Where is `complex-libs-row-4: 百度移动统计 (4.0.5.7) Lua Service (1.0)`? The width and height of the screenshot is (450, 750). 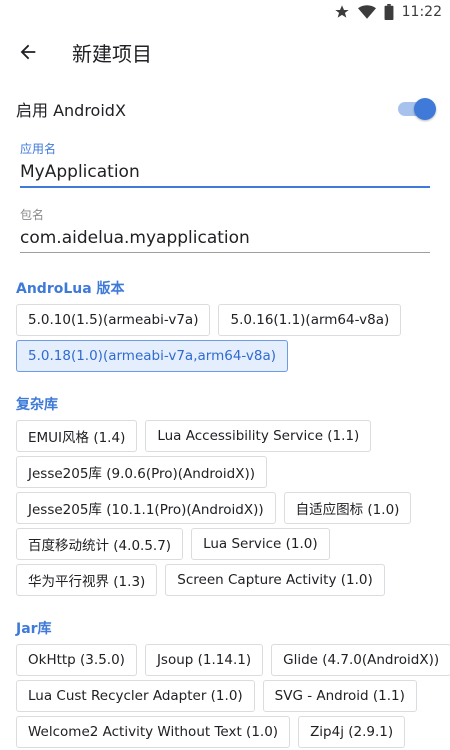
complex-libs-row-4: 百度移动统计 (4.0.5.7) Lua Service (1.0) is located at coordinates (173, 544).